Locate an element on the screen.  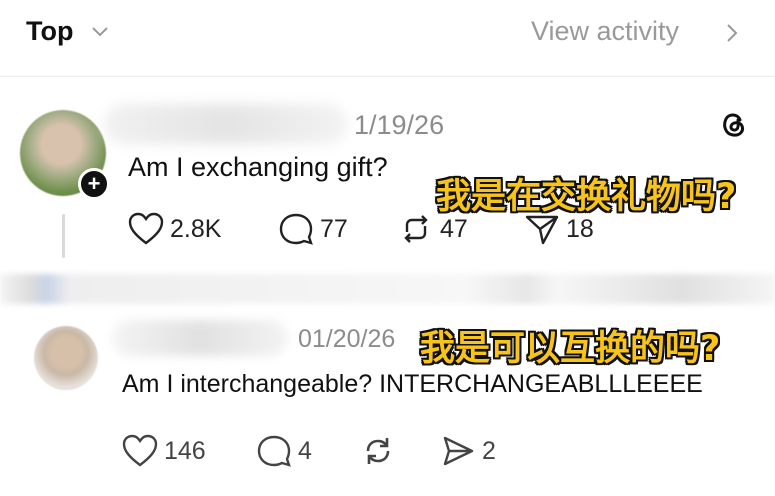
blurred-divider is located at coordinates (387, 289).